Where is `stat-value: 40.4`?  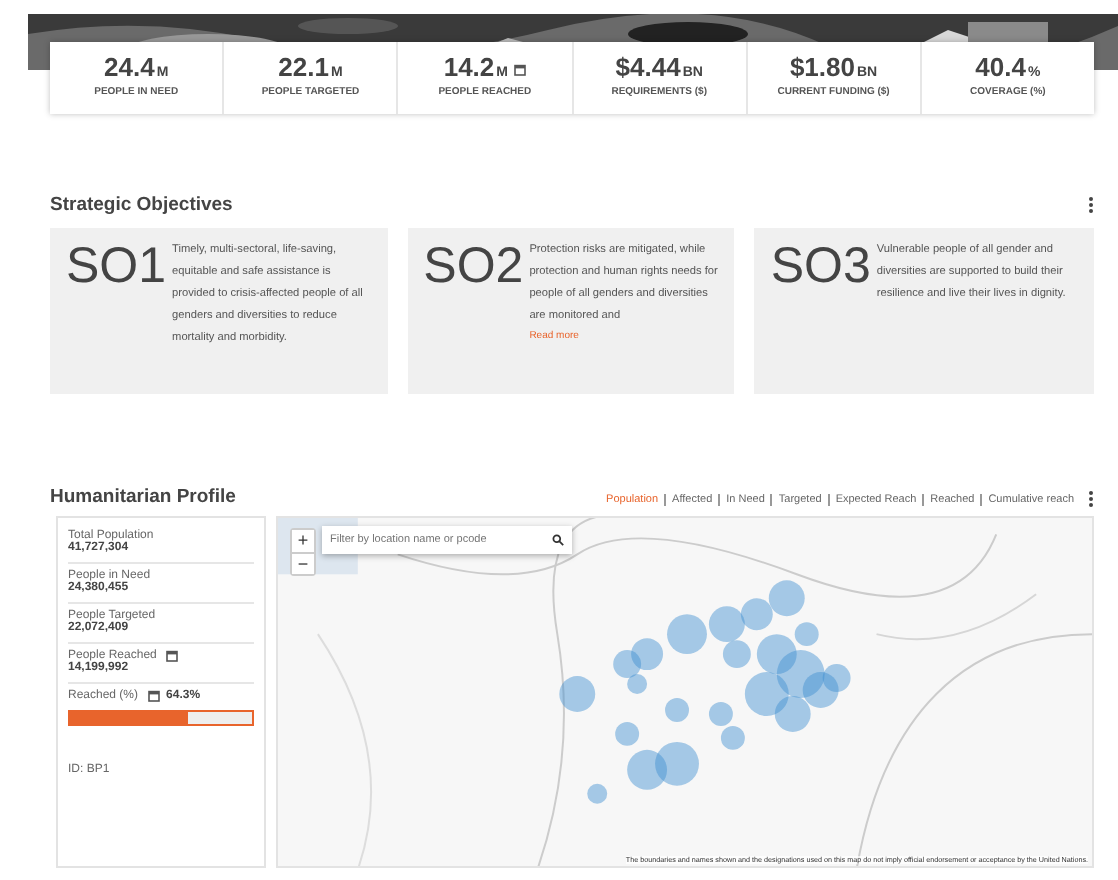 stat-value: 40.4 is located at coordinates (1000, 67).